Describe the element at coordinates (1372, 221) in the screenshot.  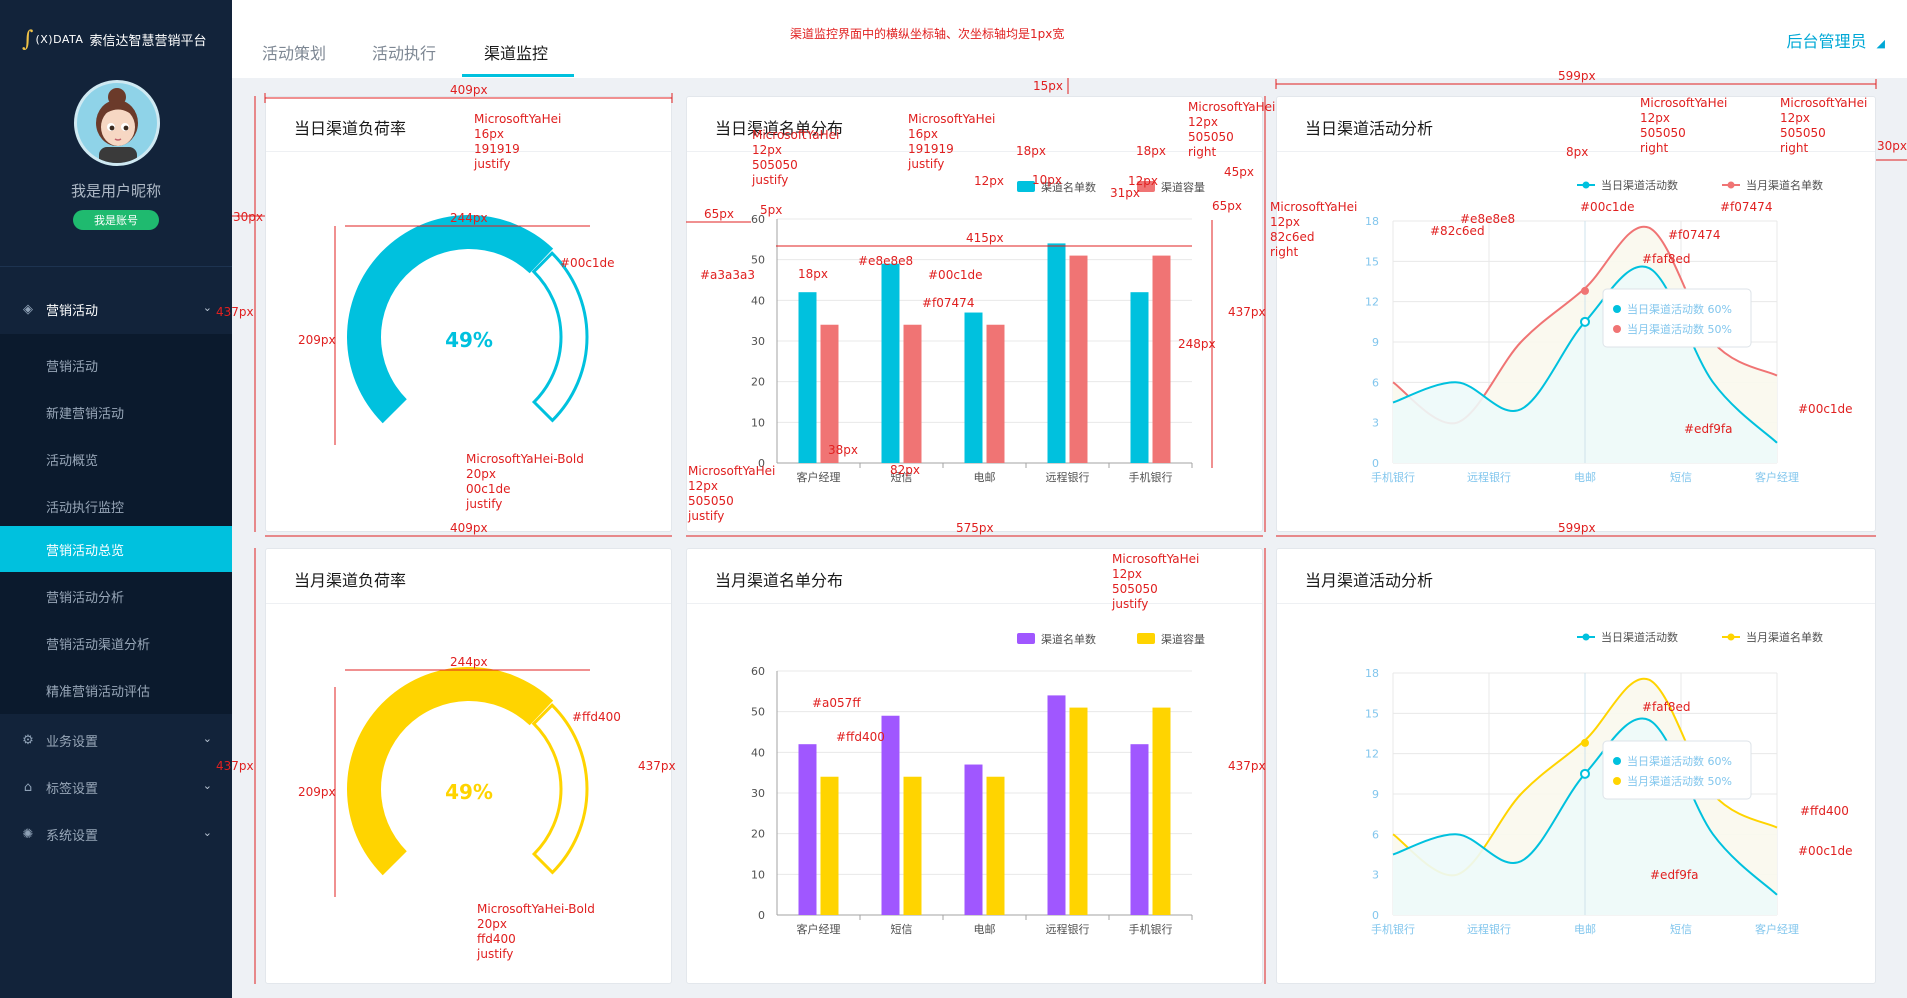
I see `y-tick-label: 18` at that location.